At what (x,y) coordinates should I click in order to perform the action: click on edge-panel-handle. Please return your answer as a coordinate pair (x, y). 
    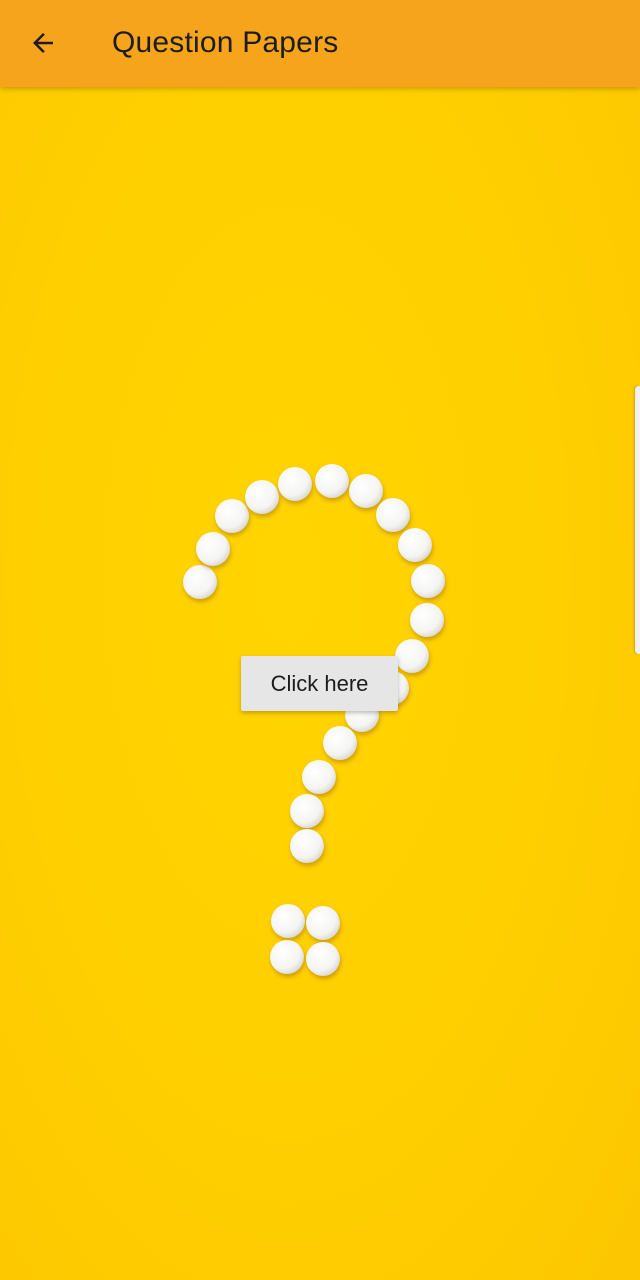
    Looking at the image, I should click on (637, 520).